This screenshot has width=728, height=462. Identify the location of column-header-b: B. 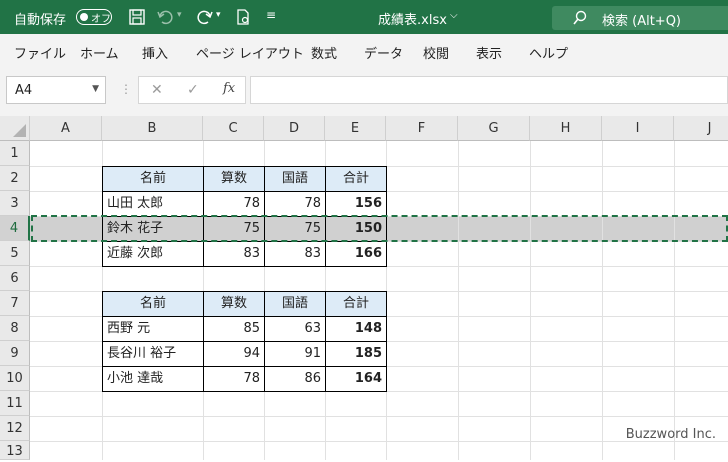
(152, 128).